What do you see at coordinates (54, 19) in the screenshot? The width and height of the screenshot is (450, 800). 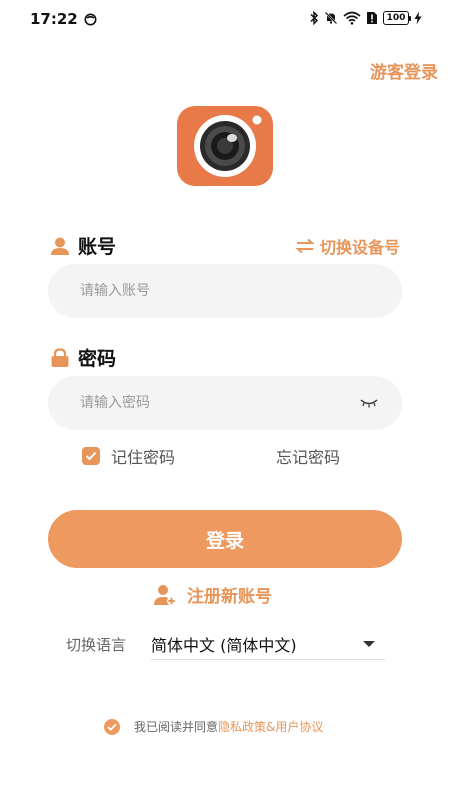 I see `status-time: 17:22` at bounding box center [54, 19].